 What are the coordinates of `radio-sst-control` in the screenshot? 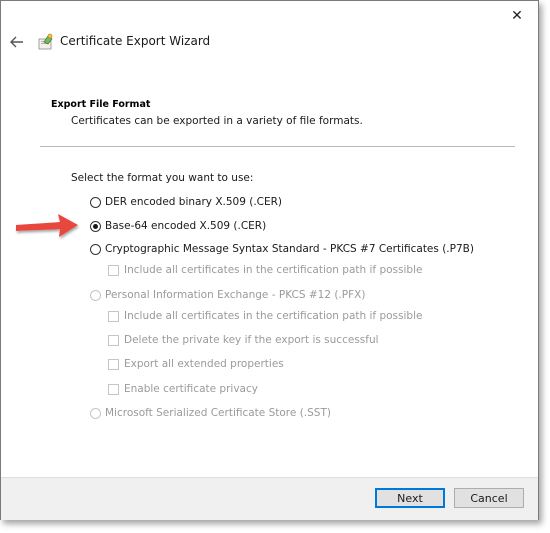 It's located at (95, 413).